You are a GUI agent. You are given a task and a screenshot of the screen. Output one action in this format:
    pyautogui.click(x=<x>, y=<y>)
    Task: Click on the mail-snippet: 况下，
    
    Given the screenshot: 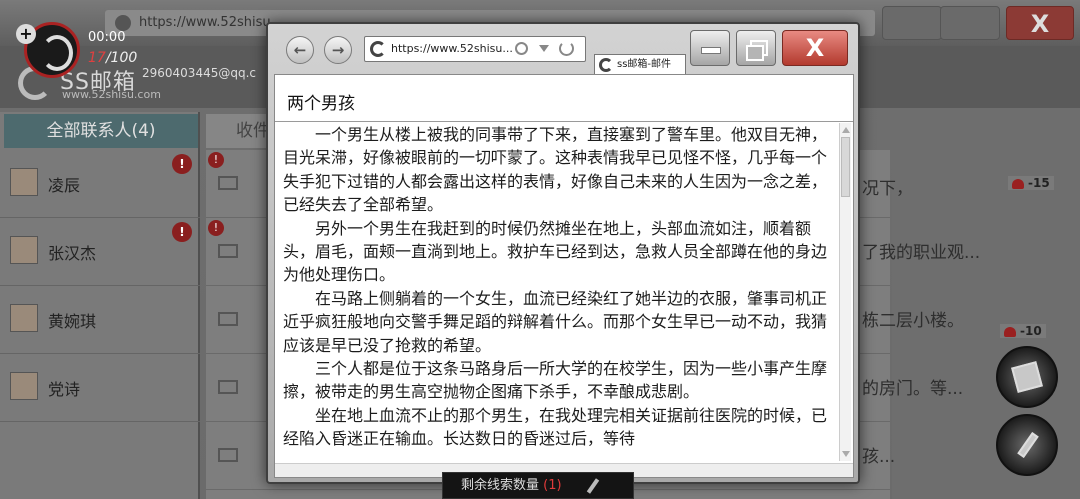 What is the action you would take?
    pyautogui.click(x=887, y=189)
    